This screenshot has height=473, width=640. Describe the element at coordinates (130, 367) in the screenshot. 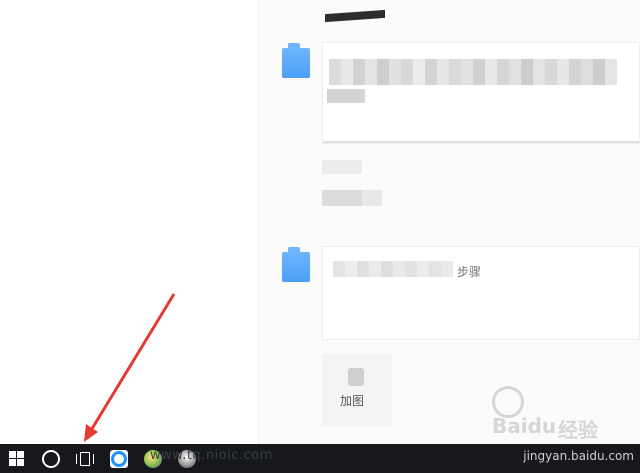

I see `annotation-arrow` at that location.